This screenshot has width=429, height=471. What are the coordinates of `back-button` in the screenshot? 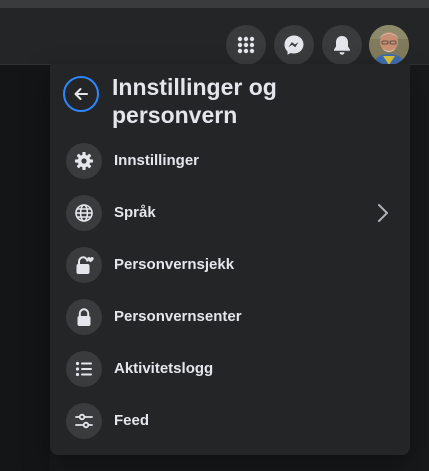 It's located at (81, 94).